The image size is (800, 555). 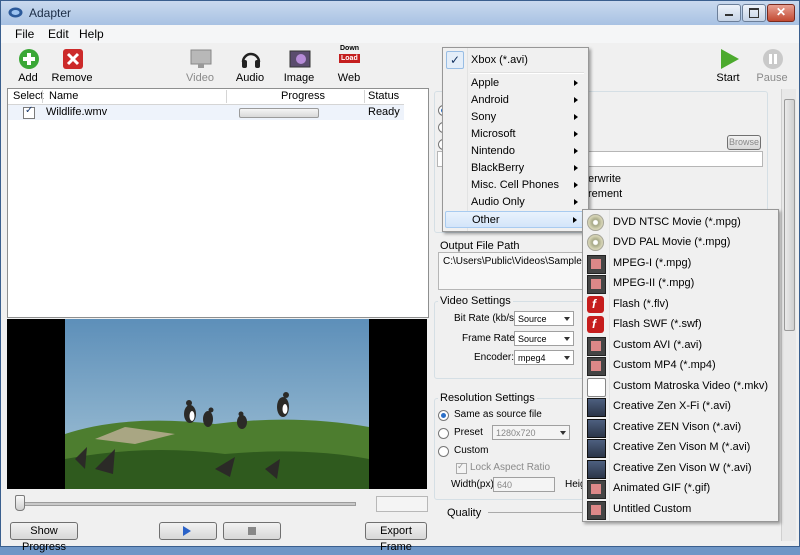 I want to click on menu-item-custom-mp4: Custom MP4 (*.mp4), so click(x=679, y=365).